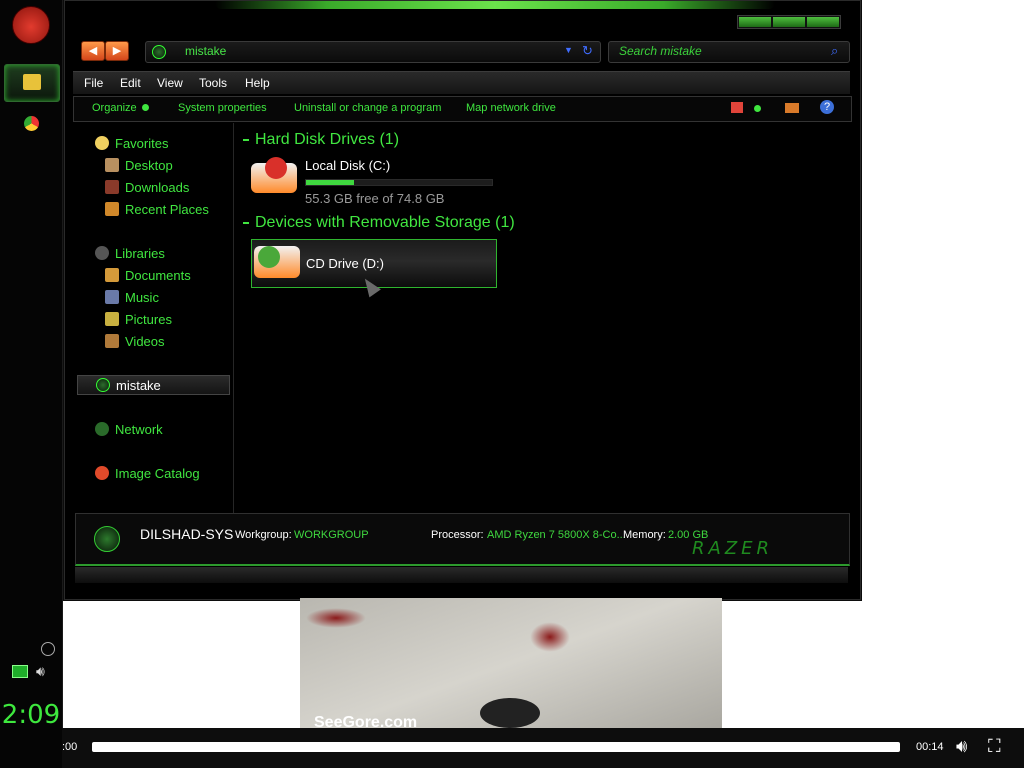 The height and width of the screenshot is (768, 1024). What do you see at coordinates (142, 143) in the screenshot?
I see `nav-favorites-label: Favorites` at bounding box center [142, 143].